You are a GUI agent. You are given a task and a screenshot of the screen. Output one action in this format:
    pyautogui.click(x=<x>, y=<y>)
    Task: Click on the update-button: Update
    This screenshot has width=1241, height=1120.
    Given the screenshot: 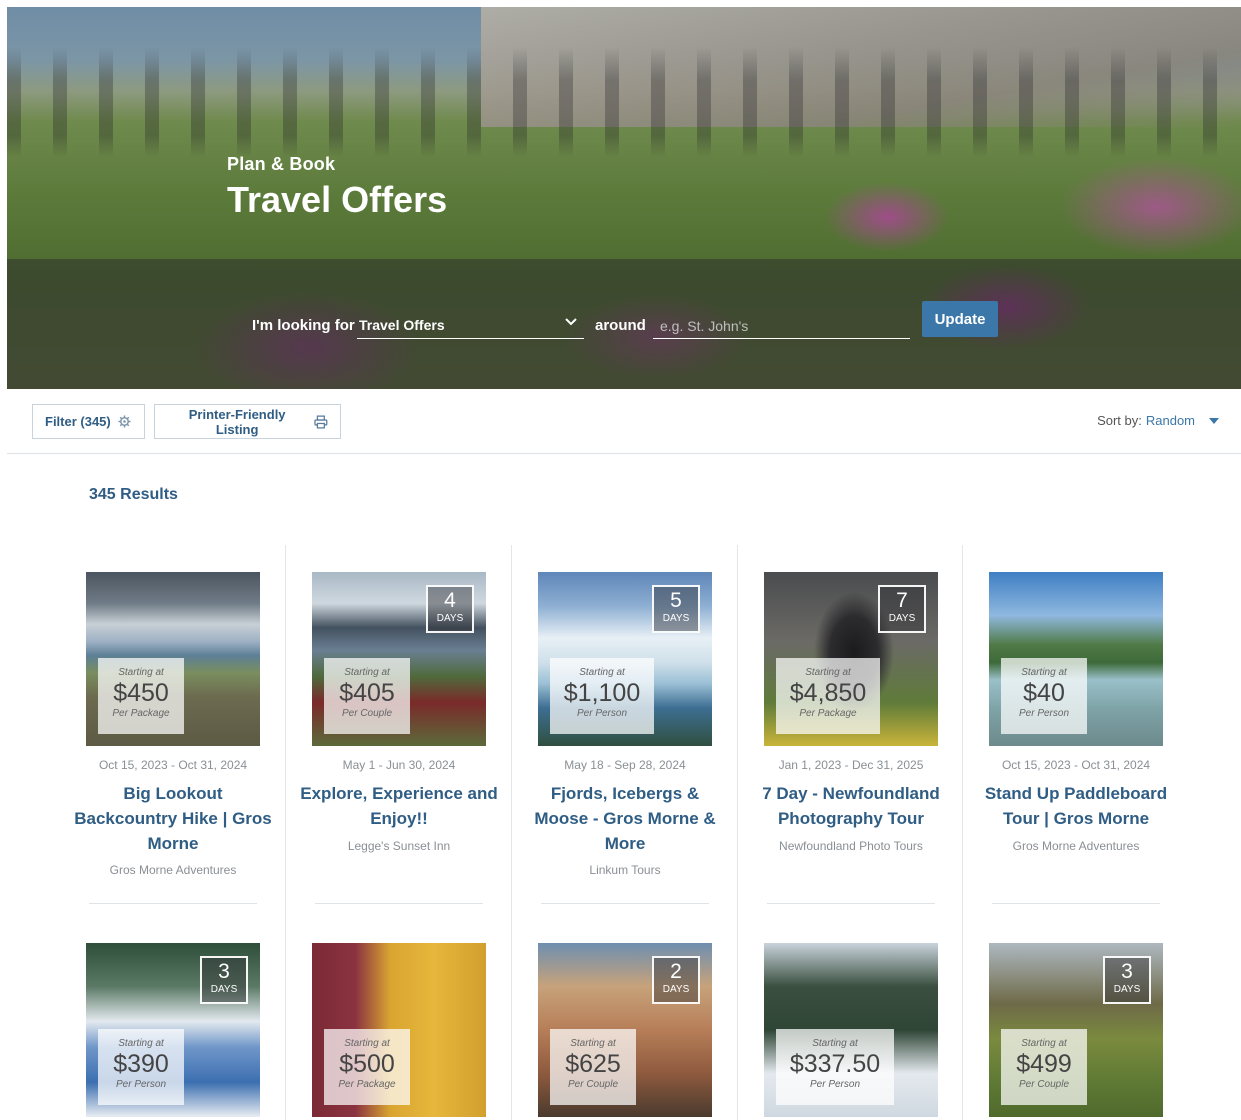 What is the action you would take?
    pyautogui.click(x=960, y=319)
    